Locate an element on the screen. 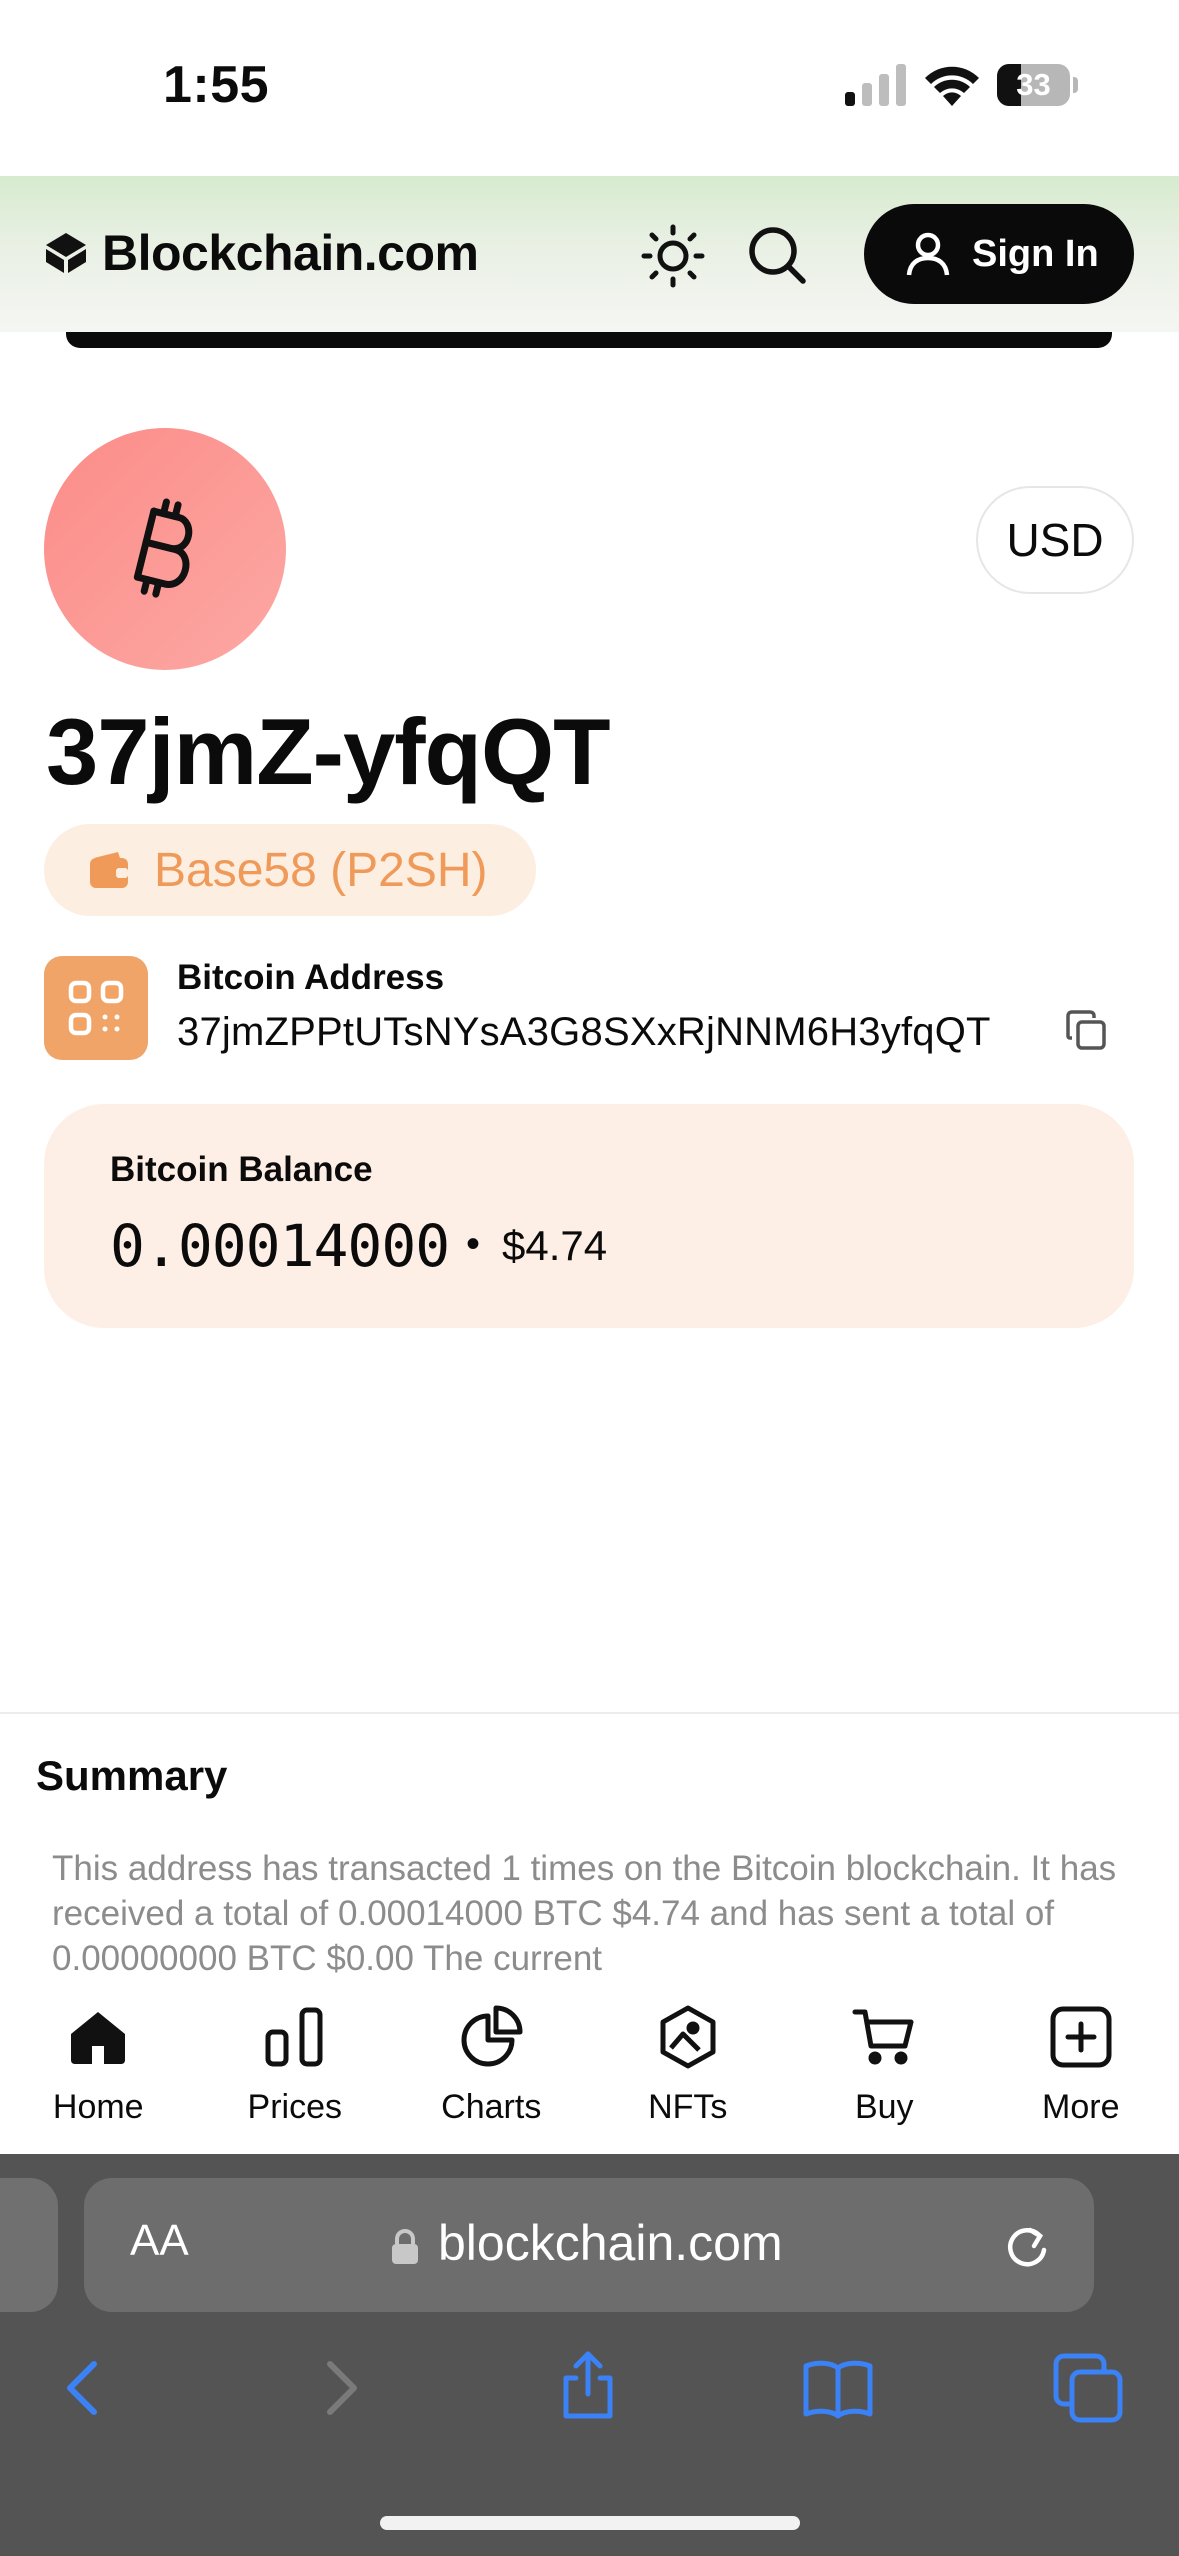 The width and height of the screenshot is (1179, 2556). wallet-icon is located at coordinates (109, 870).